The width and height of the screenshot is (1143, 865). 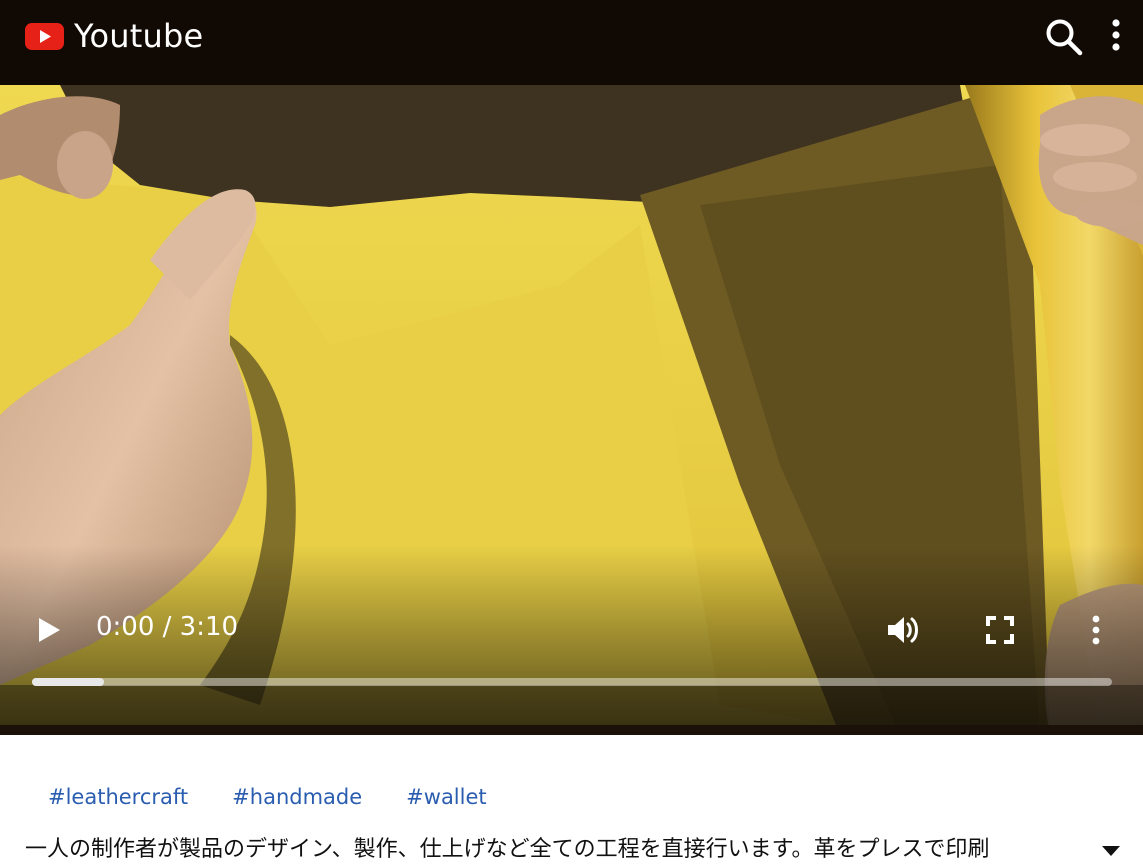 I want to click on search-icon, so click(x=1064, y=37).